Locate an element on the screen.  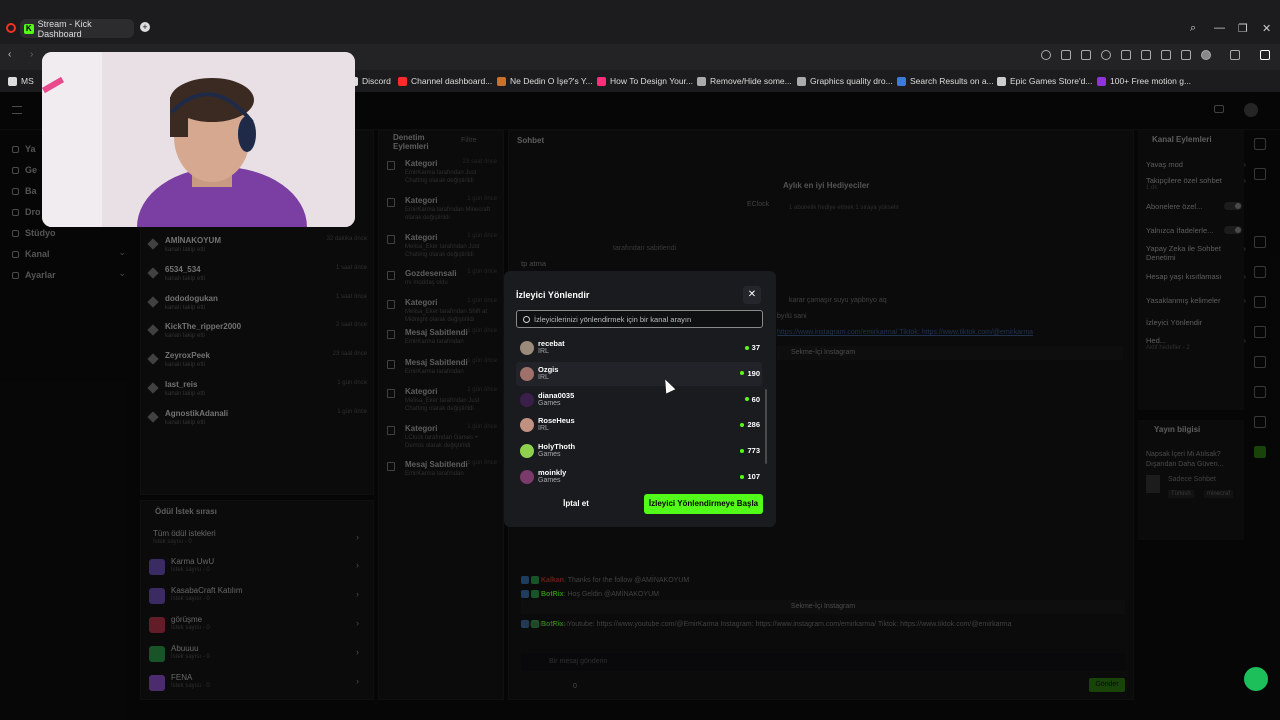
channel-search-input is located at coordinates (646, 319).